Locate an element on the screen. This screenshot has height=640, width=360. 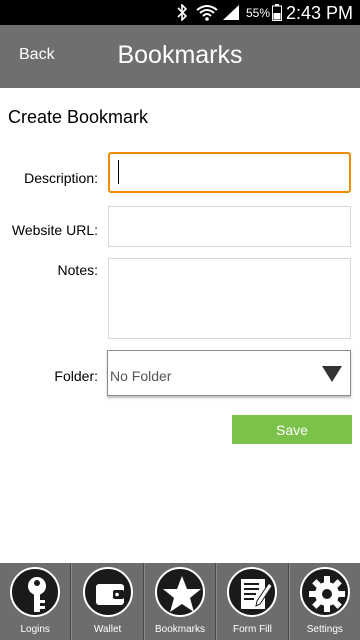
battery-icon is located at coordinates (277, 12).